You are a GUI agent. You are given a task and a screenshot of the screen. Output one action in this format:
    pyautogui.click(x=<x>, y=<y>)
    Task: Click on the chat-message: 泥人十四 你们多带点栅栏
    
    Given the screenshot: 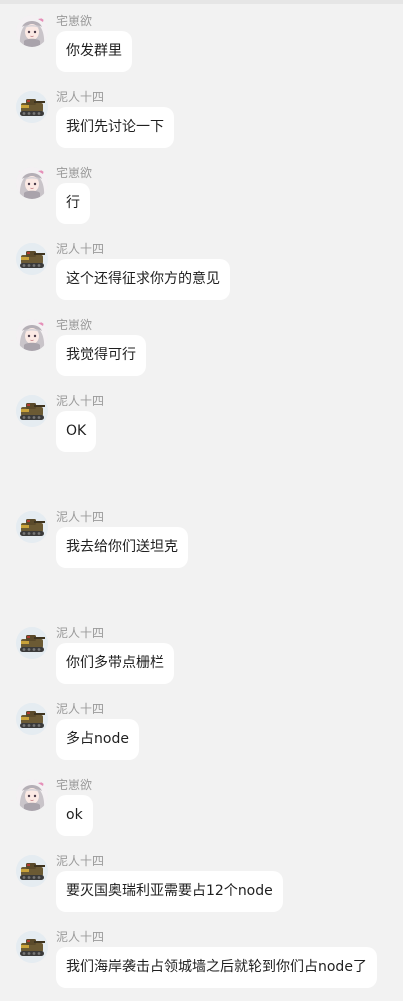 What is the action you would take?
    pyautogui.click(x=201, y=661)
    